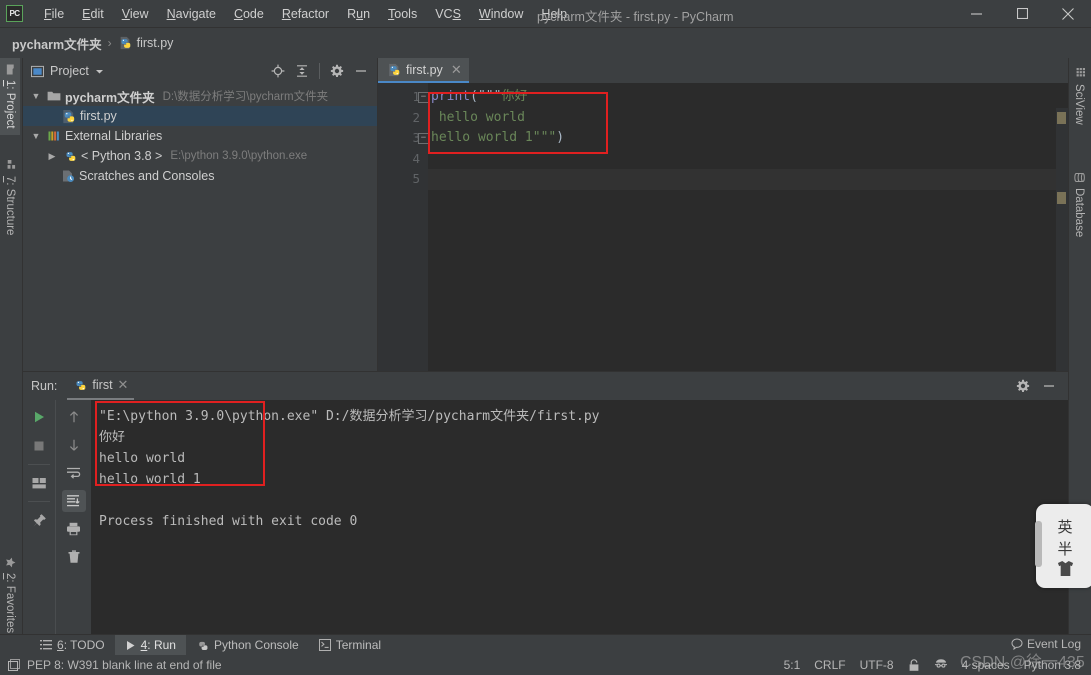 Image resolution: width=1091 pixels, height=675 pixels. I want to click on layout-icon, so click(39, 483).